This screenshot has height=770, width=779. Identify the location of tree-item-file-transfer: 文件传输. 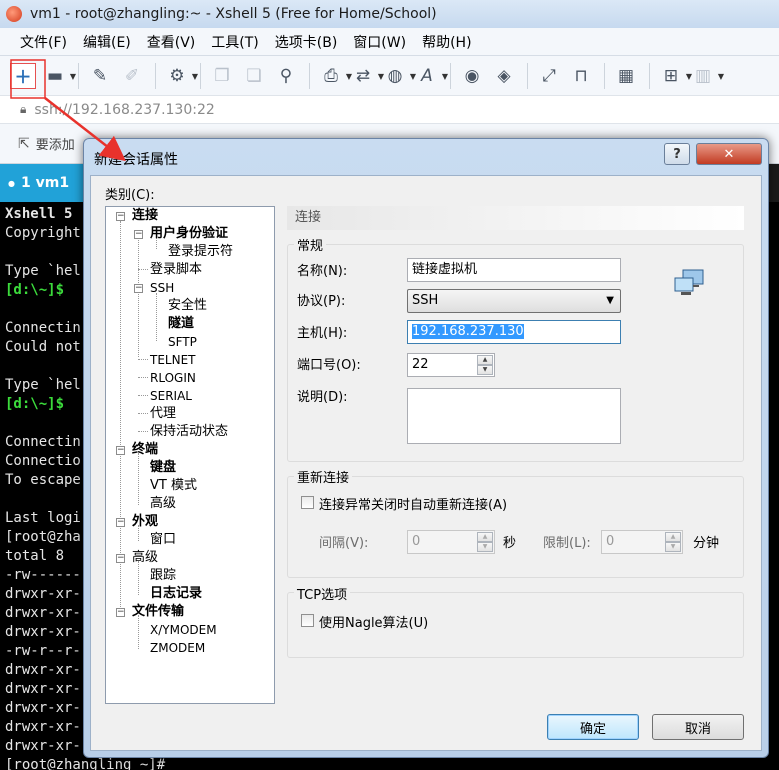
(158, 612).